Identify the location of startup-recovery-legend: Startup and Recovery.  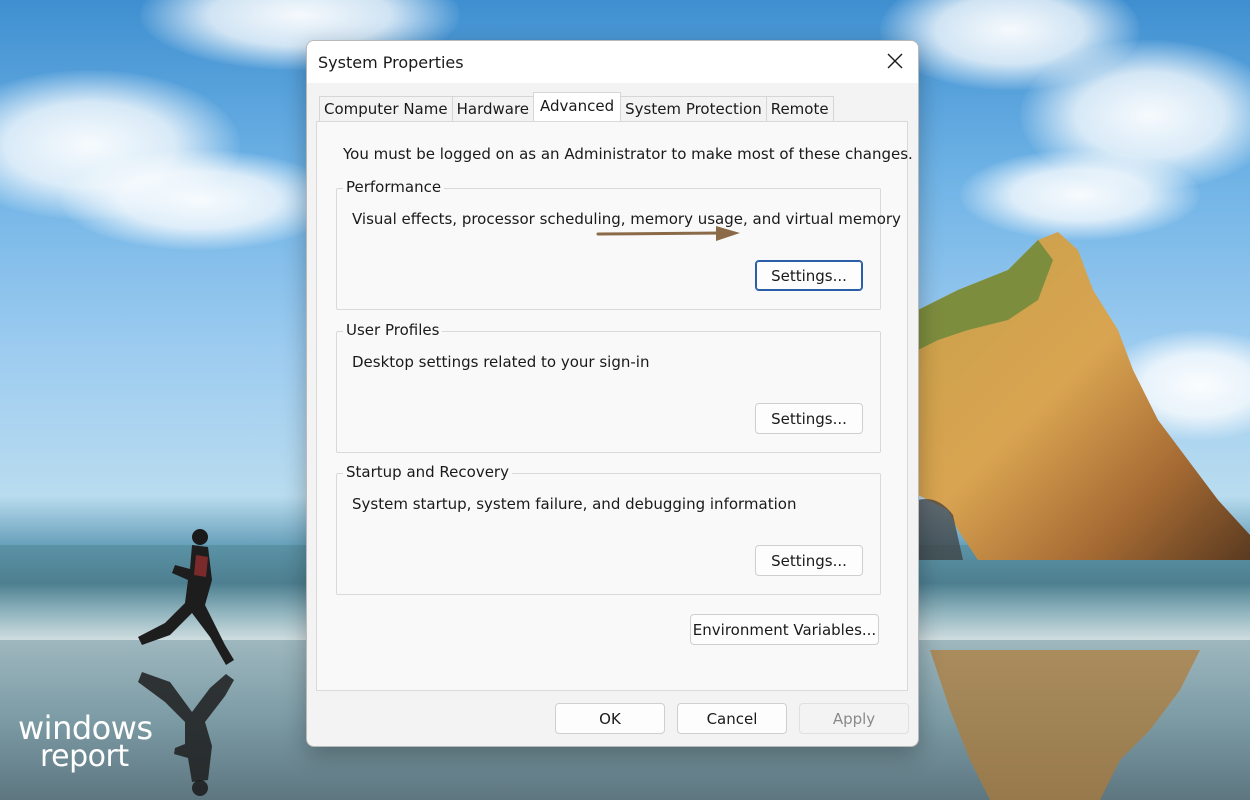
(427, 472).